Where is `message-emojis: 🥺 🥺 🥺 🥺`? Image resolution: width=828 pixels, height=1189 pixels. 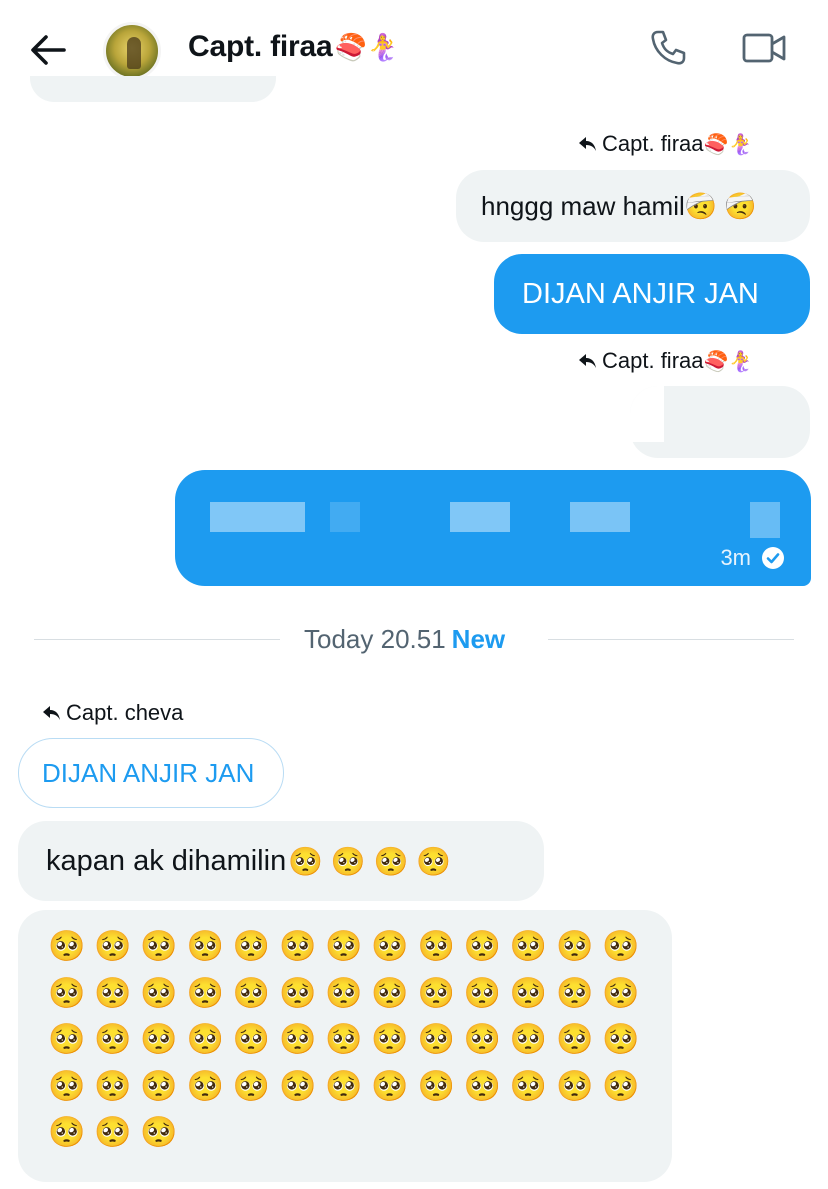
message-emojis: 🥺 🥺 🥺 🥺 is located at coordinates (369, 861).